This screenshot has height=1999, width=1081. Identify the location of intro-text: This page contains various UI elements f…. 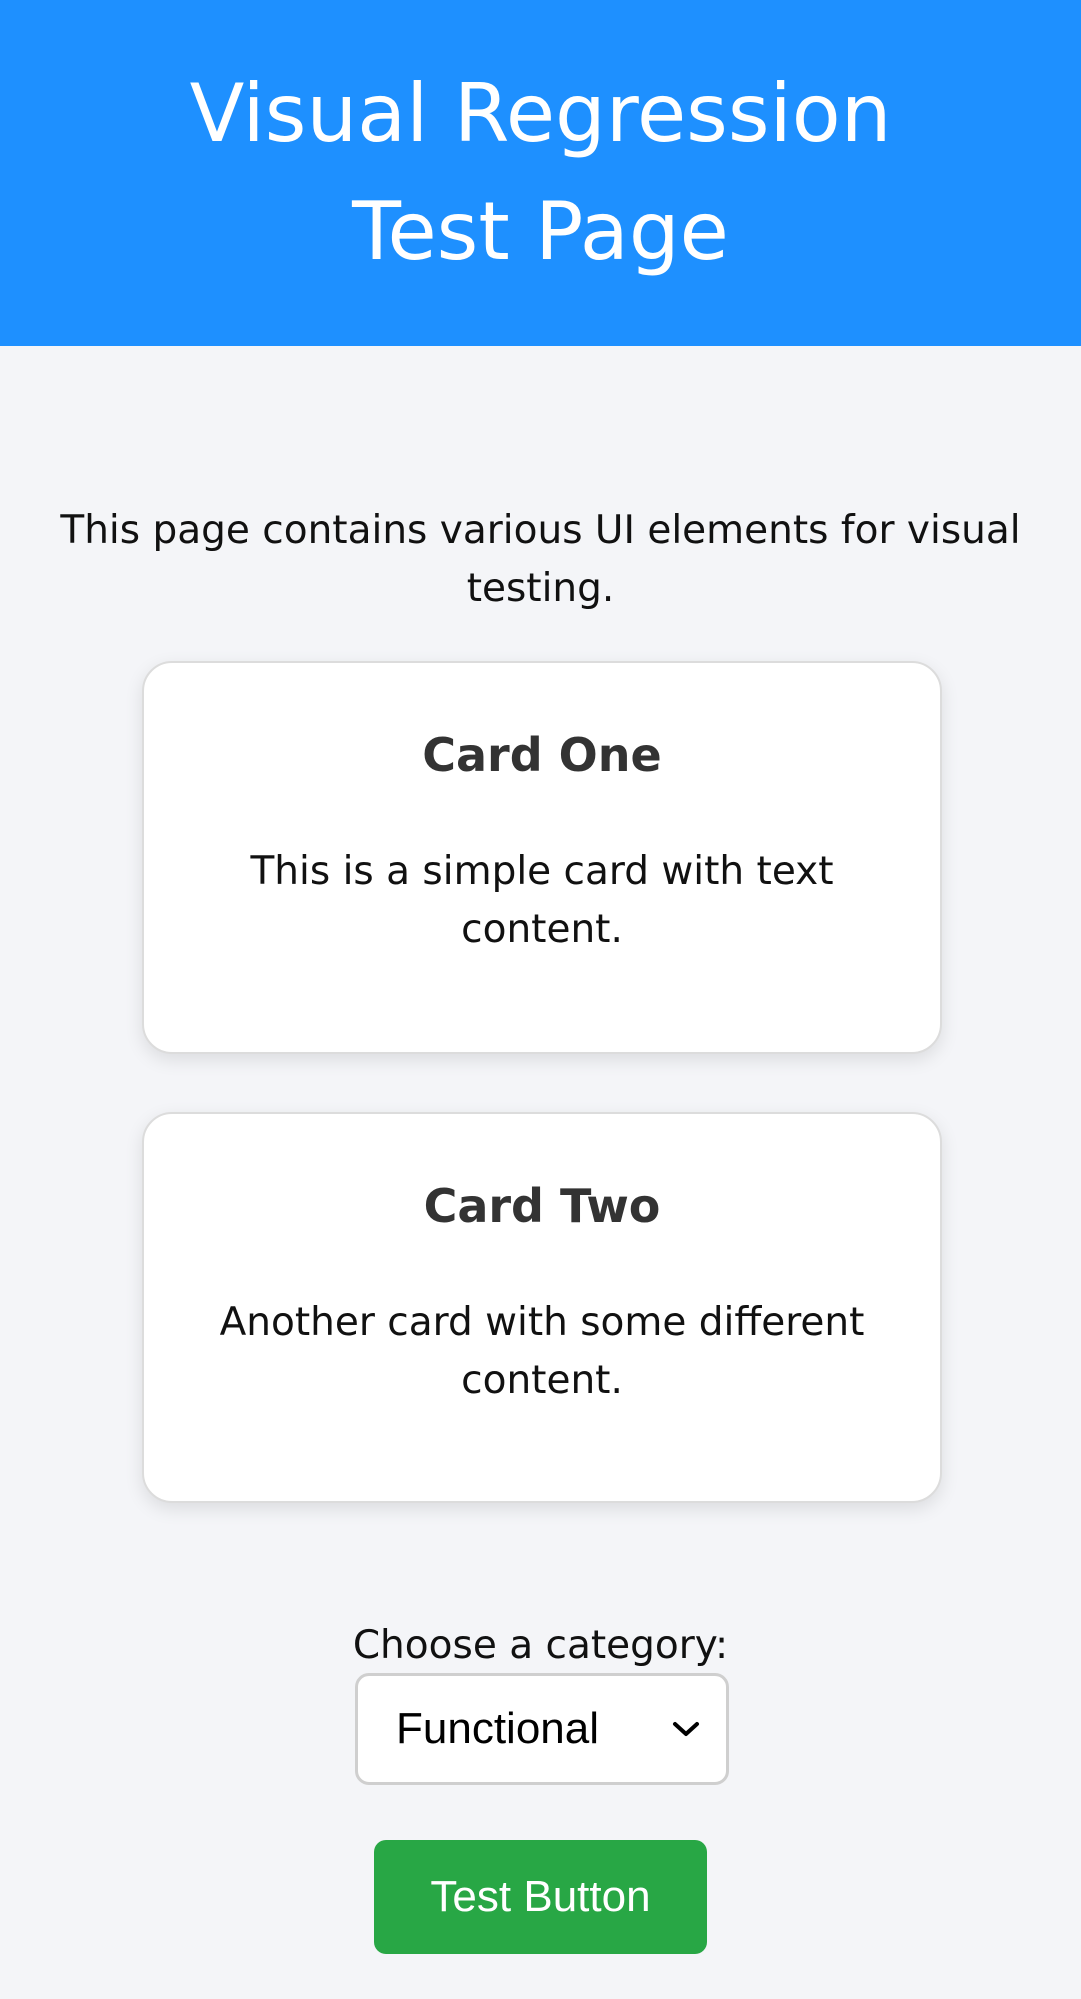
(540, 559).